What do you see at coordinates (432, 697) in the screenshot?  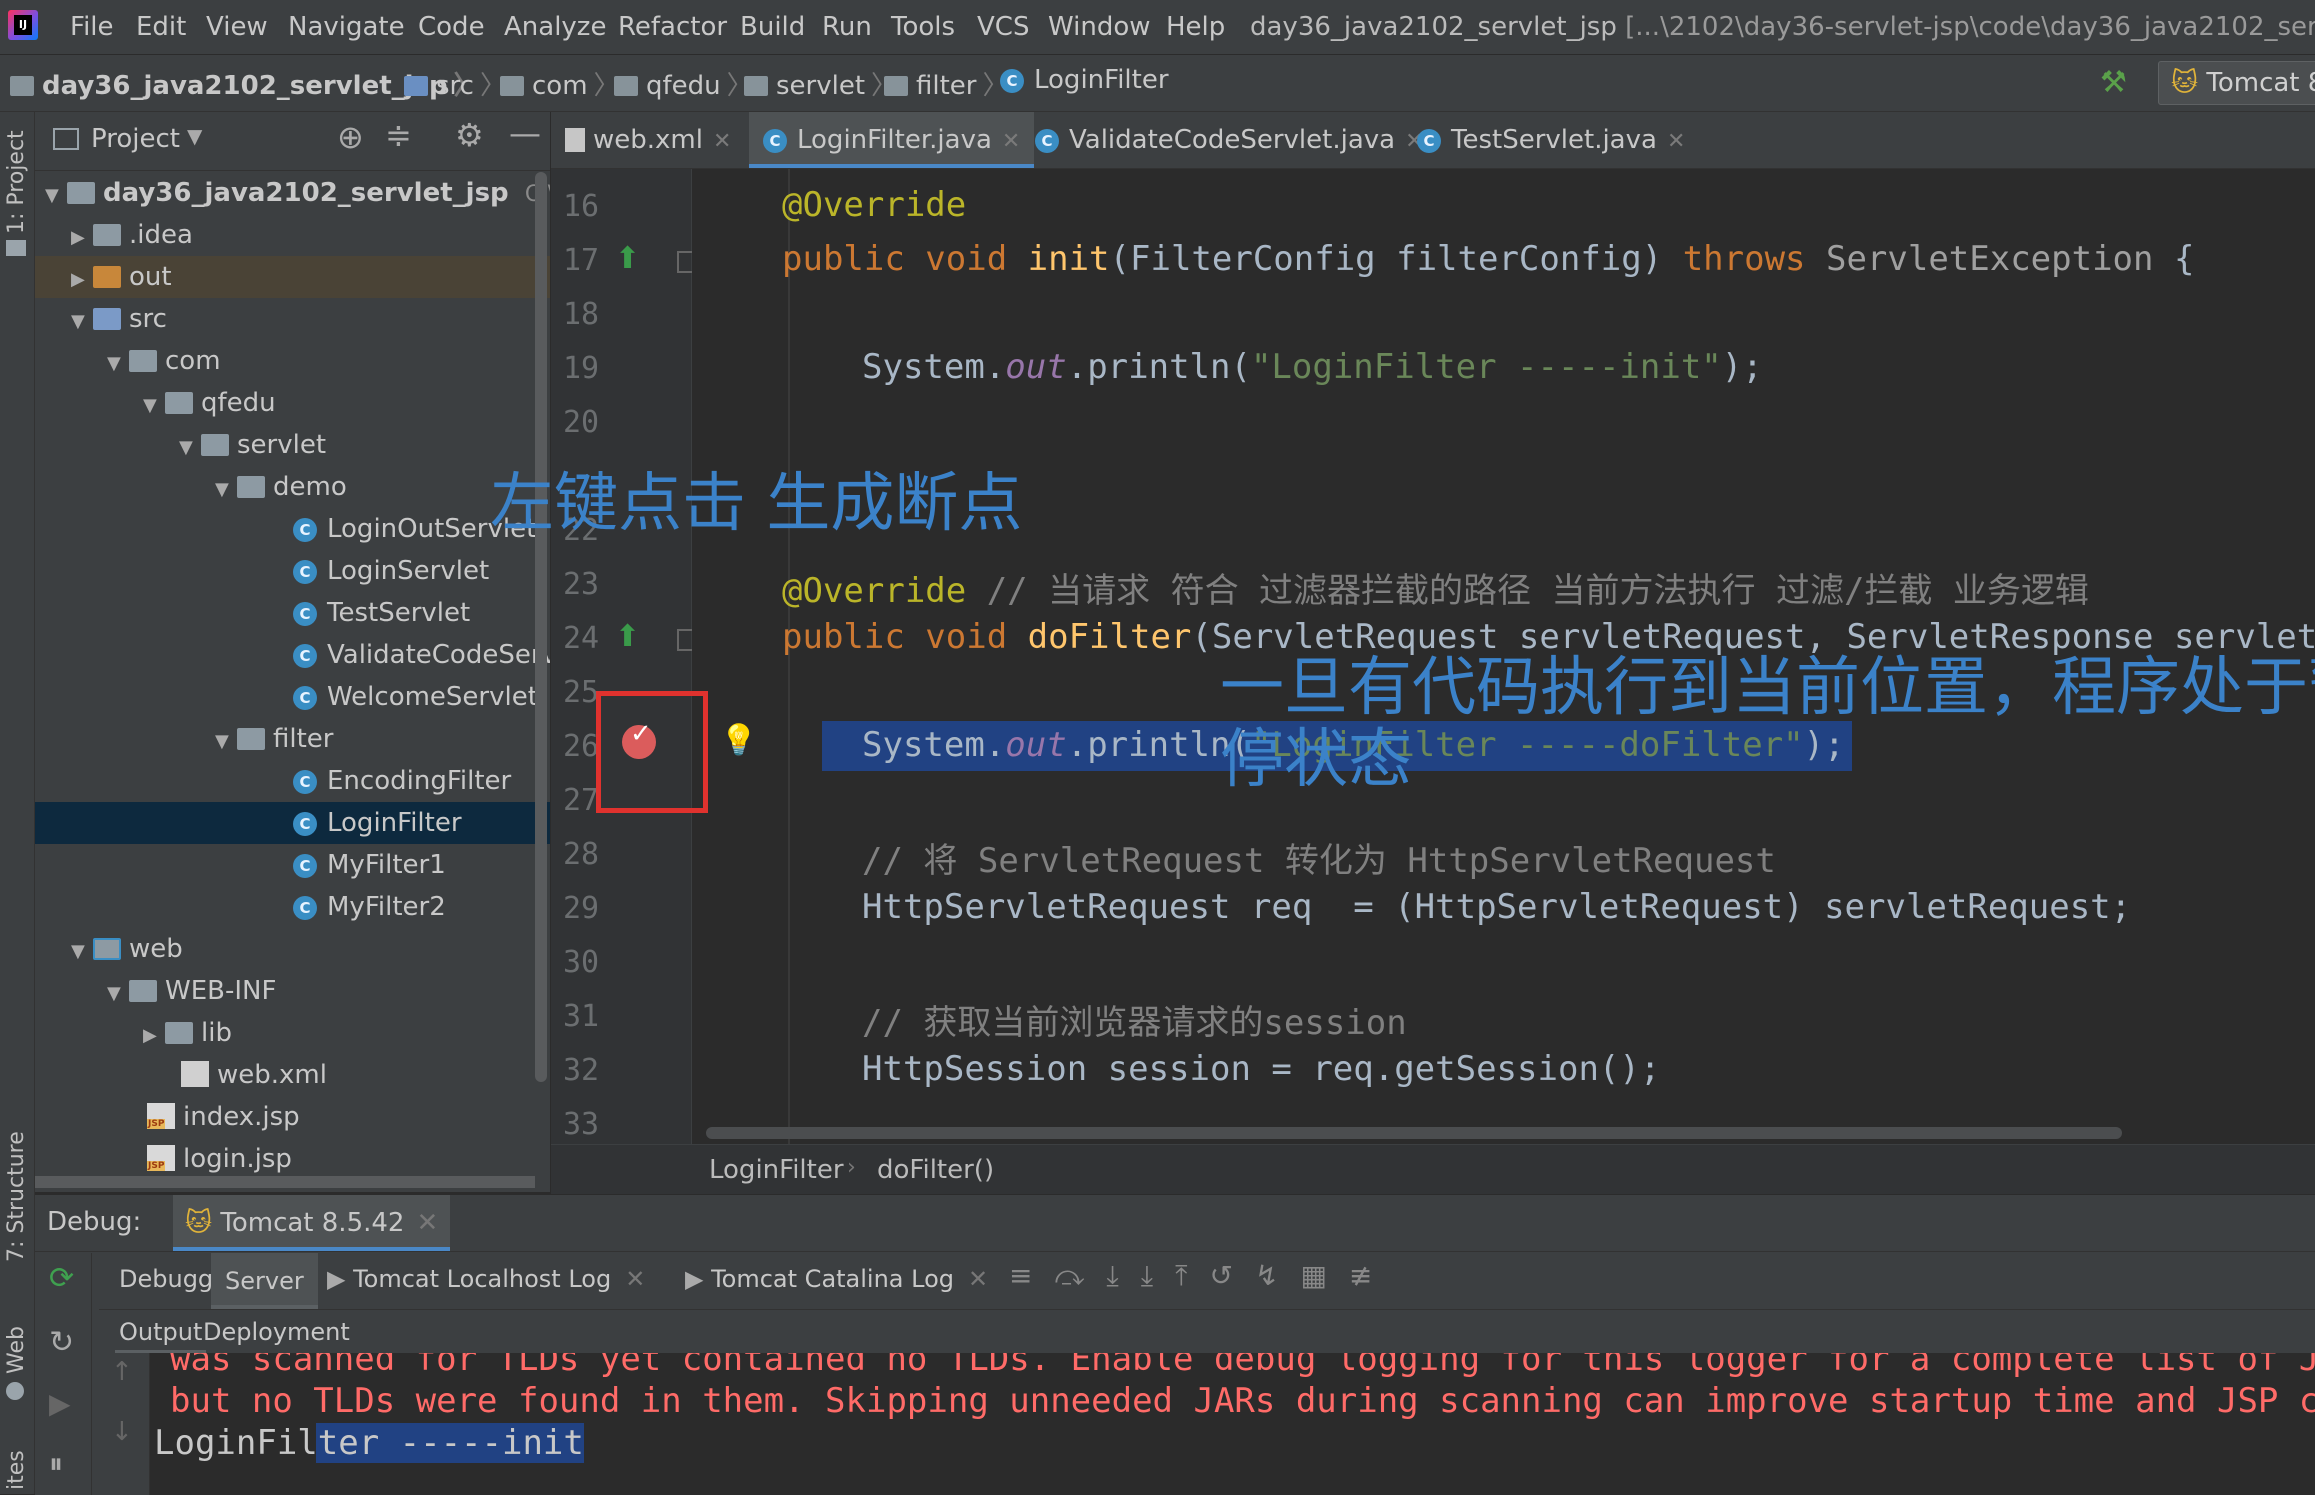 I see `tree-item-label: WelcomeServlet` at bounding box center [432, 697].